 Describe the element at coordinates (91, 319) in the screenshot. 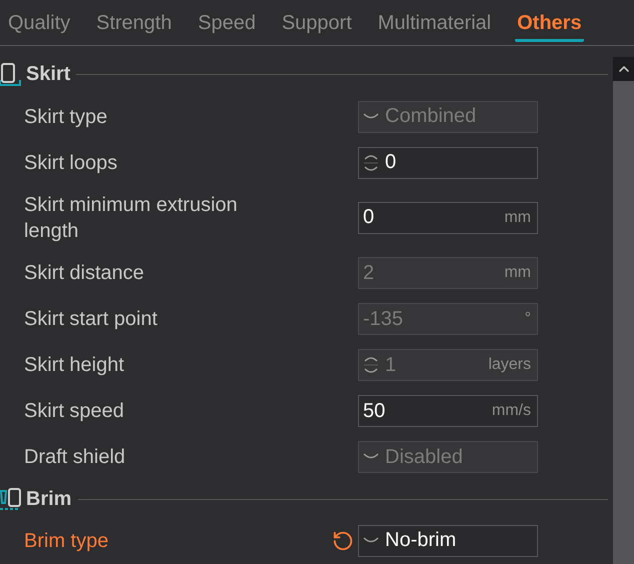

I see `setting-label: Skirt start point` at that location.